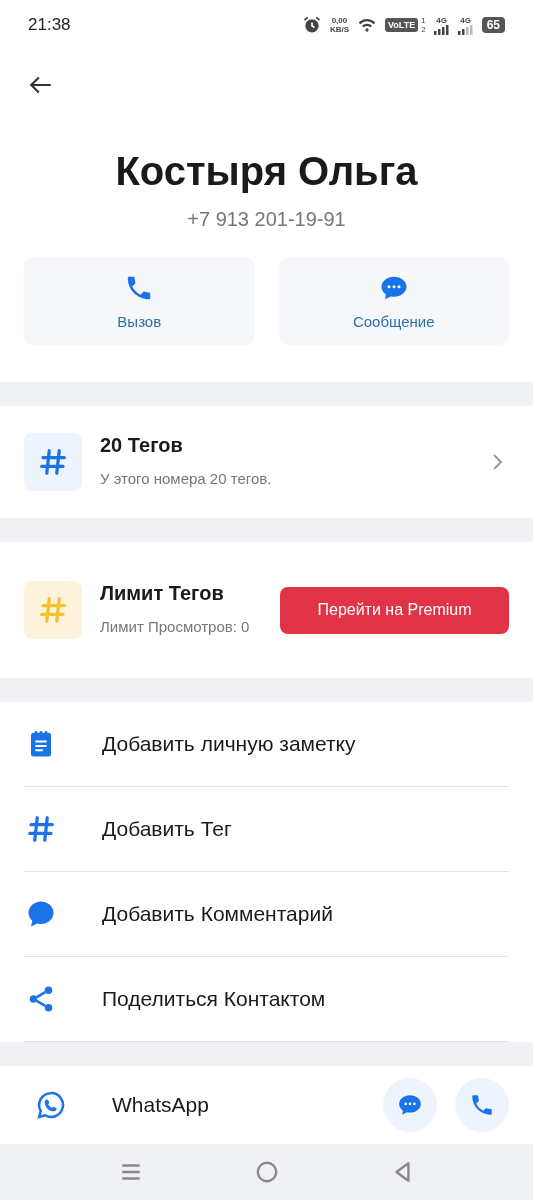 This screenshot has height=1200, width=533. What do you see at coordinates (482, 1105) in the screenshot?
I see `phone-icon` at bounding box center [482, 1105].